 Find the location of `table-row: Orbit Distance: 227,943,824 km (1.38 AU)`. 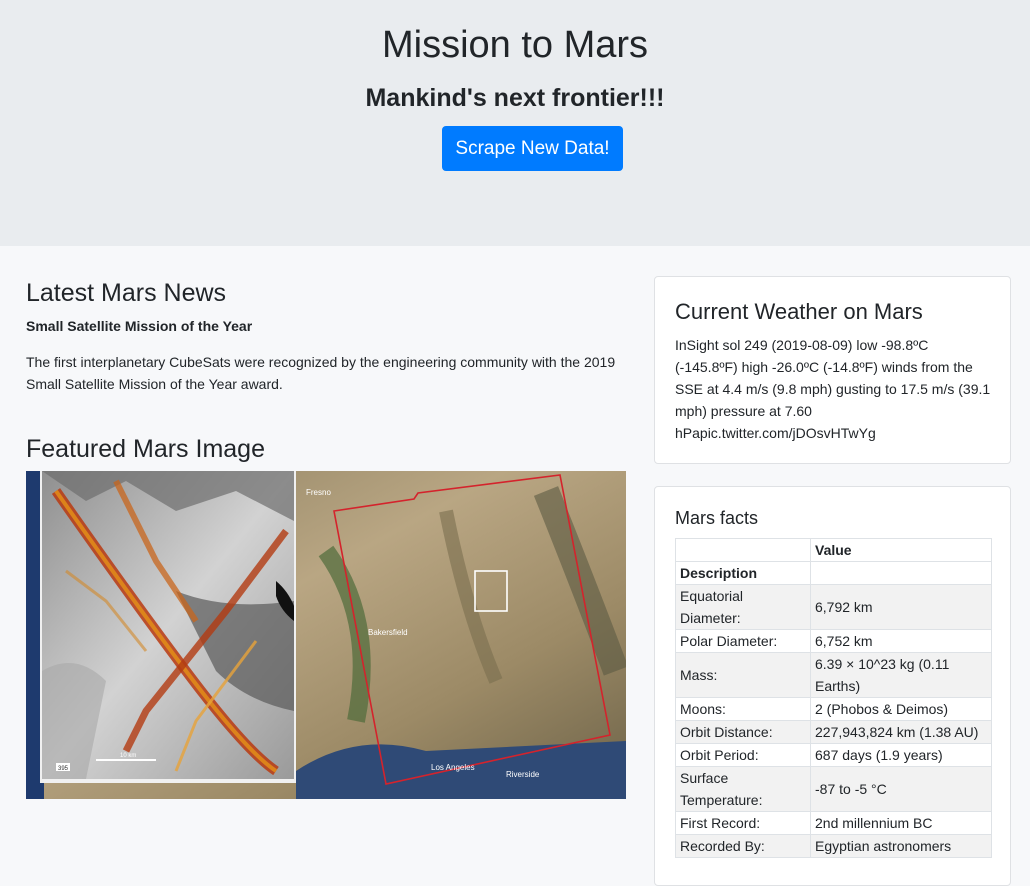

table-row: Orbit Distance: 227,943,824 km (1.38 AU) is located at coordinates (833, 732).